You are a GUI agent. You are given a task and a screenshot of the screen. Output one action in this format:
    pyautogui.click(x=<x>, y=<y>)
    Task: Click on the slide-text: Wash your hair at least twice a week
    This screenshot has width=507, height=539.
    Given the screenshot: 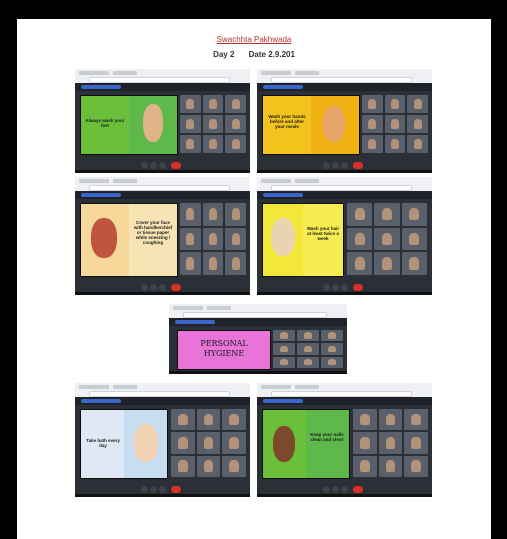 What is the action you would take?
    pyautogui.click(x=323, y=233)
    